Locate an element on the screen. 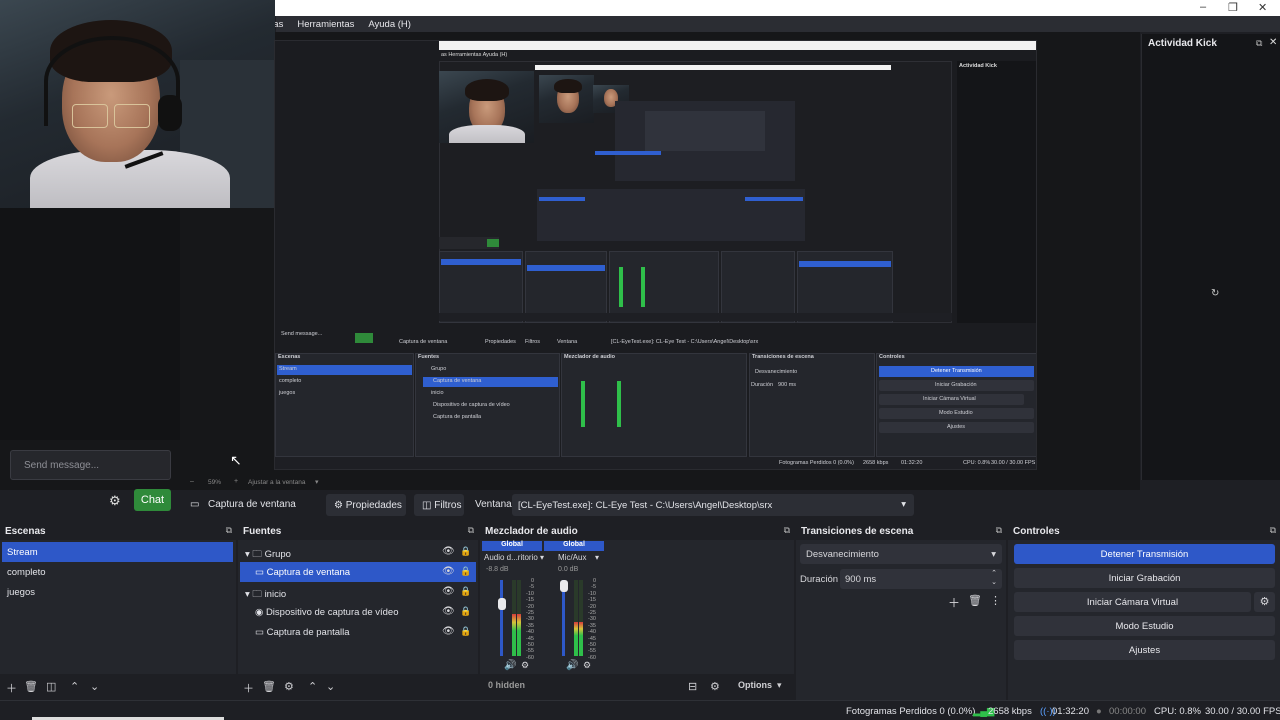 This screenshot has height=720, width=1280. stop-stream-button: Detener Transmisión is located at coordinates (1144, 554).